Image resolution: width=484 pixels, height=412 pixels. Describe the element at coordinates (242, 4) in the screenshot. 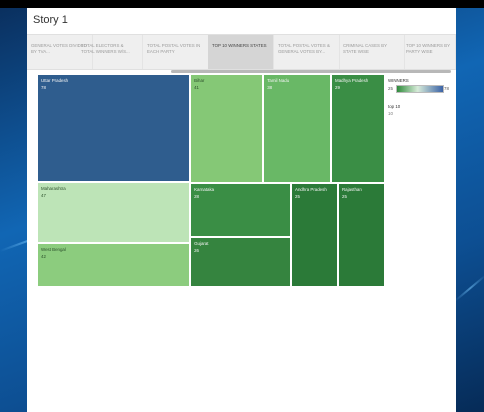

I see `top-strip` at that location.